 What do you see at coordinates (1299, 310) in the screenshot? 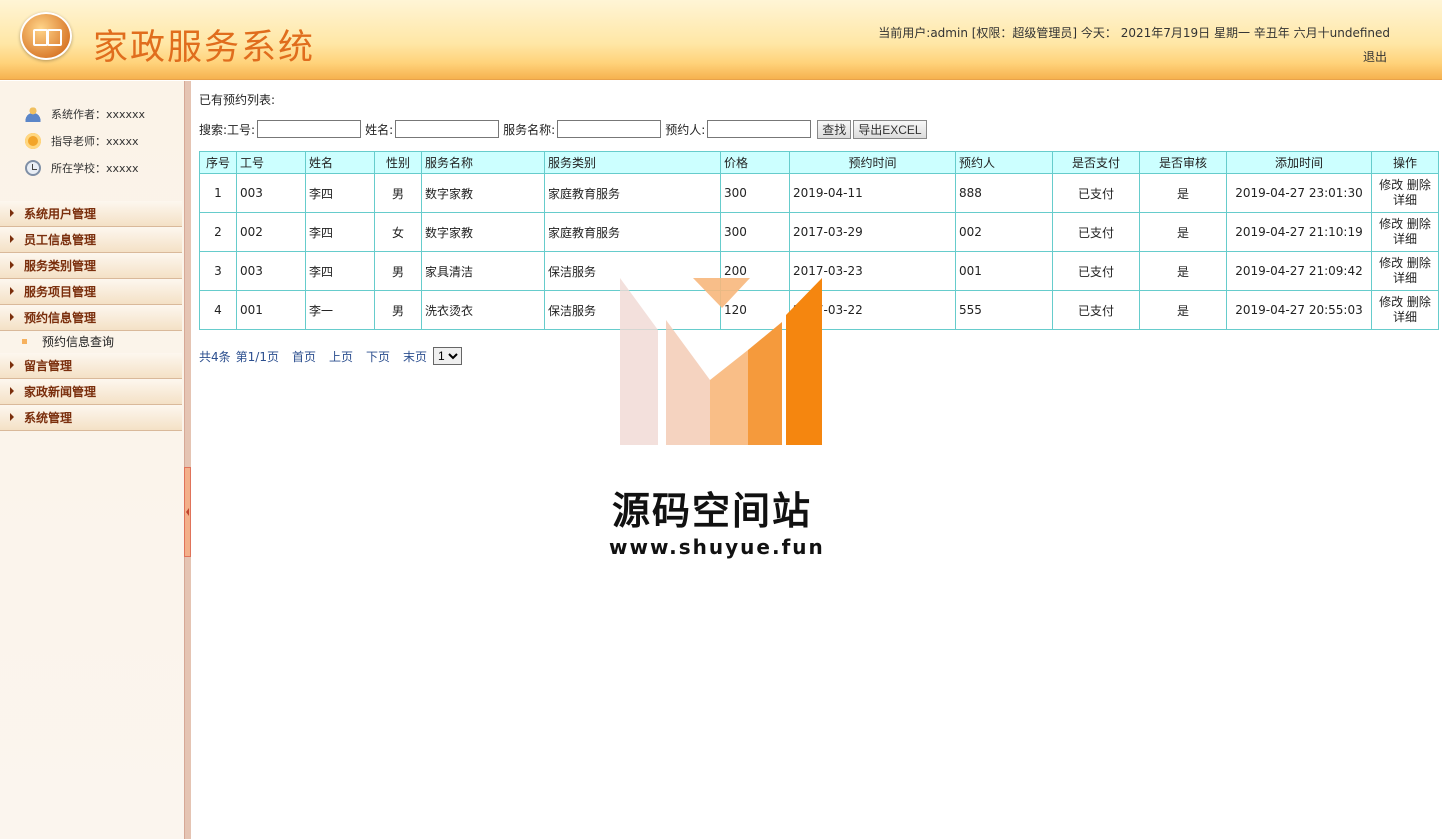
I see `cell-added-time: 2019-04-27 20:55:03` at bounding box center [1299, 310].